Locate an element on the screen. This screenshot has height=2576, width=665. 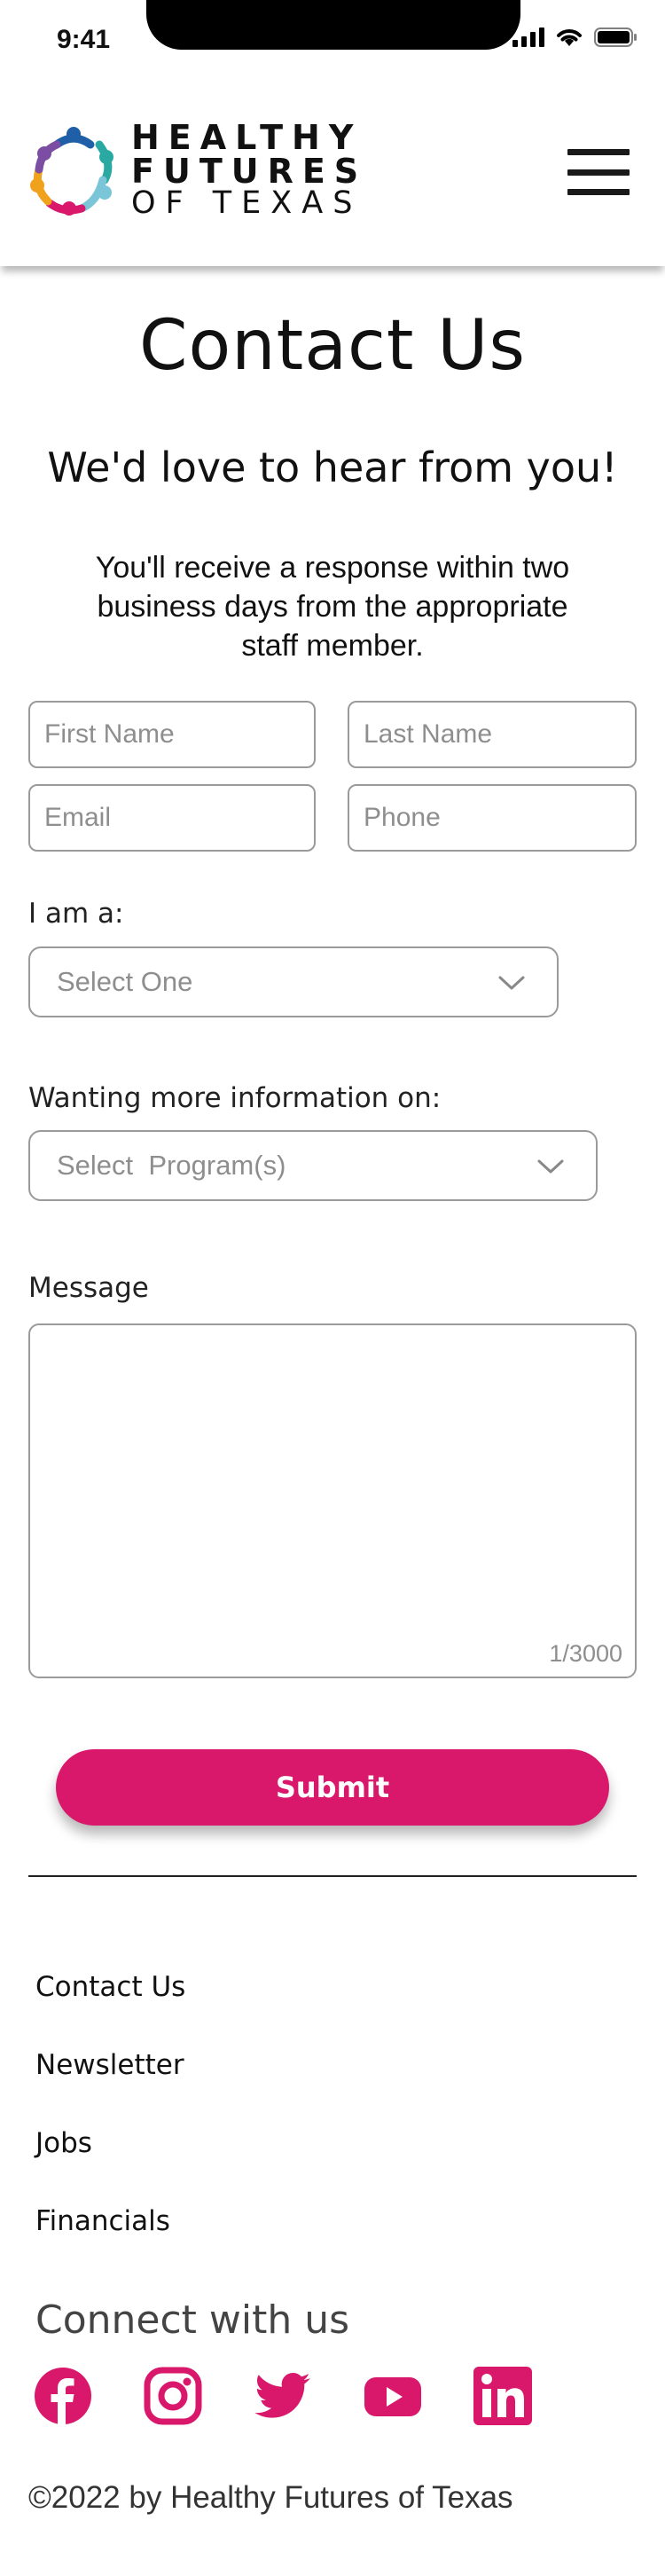
menu-icon is located at coordinates (598, 172).